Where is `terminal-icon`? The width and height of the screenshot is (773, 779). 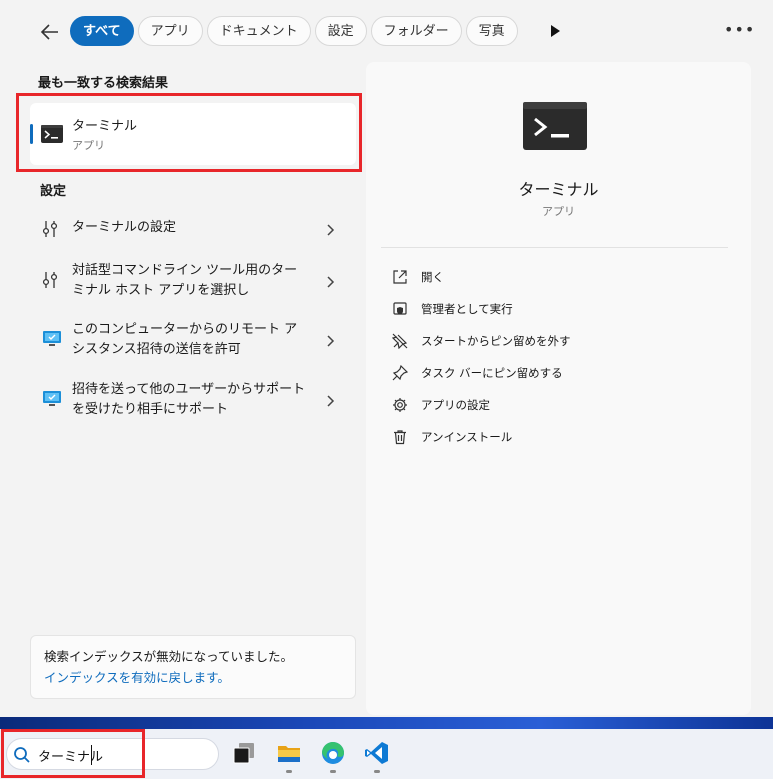 terminal-icon is located at coordinates (52, 134).